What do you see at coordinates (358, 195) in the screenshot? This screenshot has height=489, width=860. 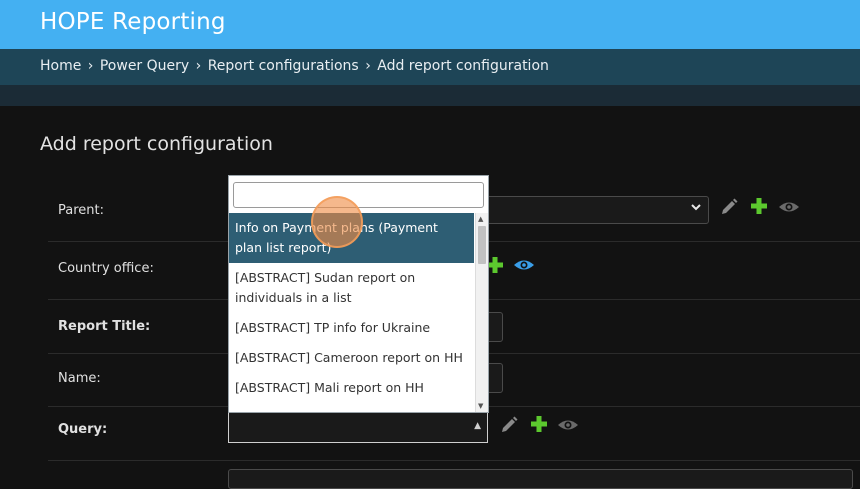 I see `dropdown-search-input` at bounding box center [358, 195].